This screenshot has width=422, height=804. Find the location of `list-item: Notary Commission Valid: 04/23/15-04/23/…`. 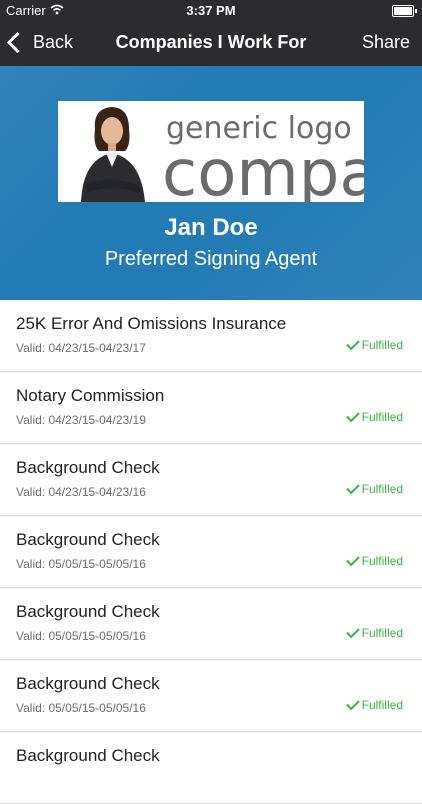

list-item: Notary Commission Valid: 04/23/15-04/23/… is located at coordinates (211, 408).